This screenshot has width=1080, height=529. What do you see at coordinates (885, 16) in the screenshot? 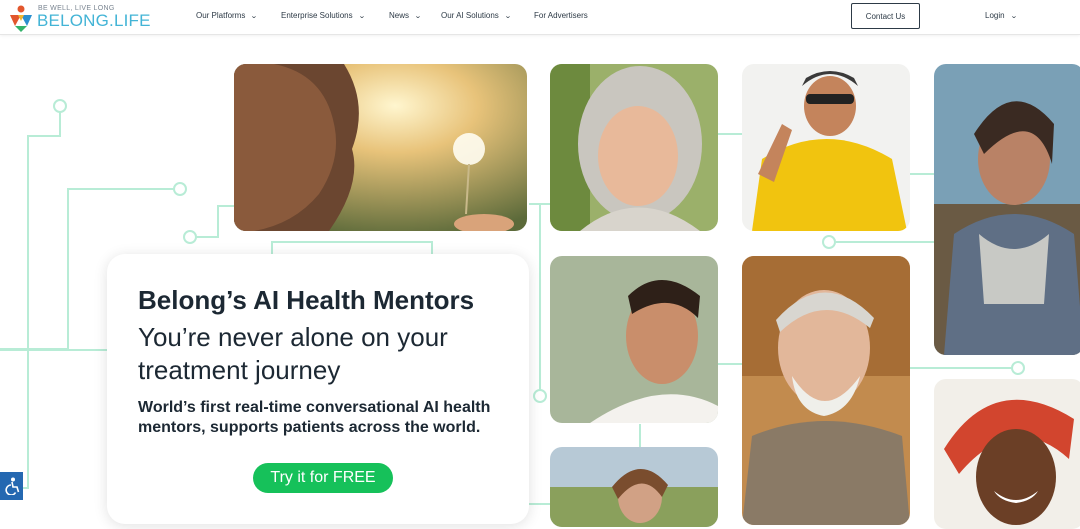
I see `contact-us-button: Contact Us` at bounding box center [885, 16].